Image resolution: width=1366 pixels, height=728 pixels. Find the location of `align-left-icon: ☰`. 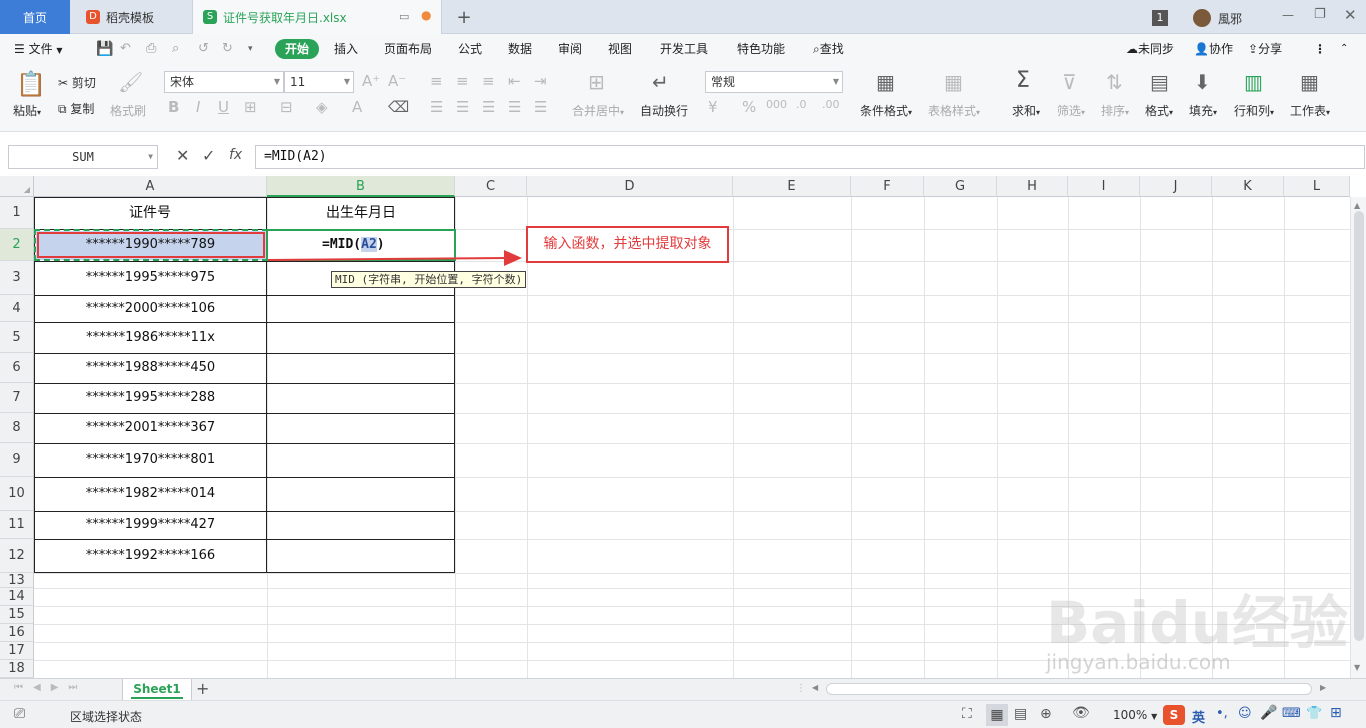

align-left-icon: ☰ is located at coordinates (436, 107).